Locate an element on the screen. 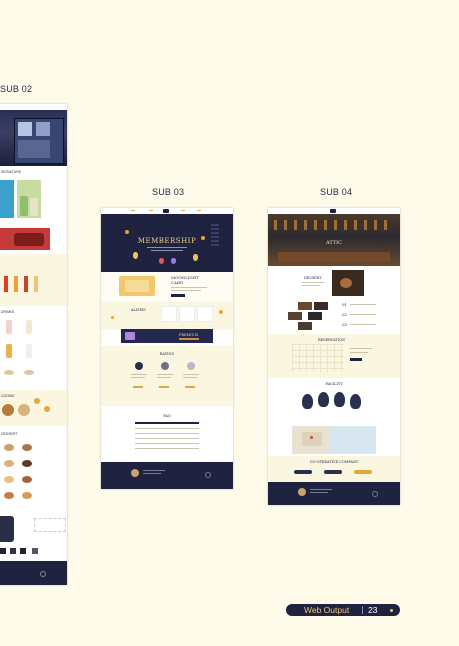 This screenshot has height=646, width=459. sub04-reservation-section: RESERVATION is located at coordinates (334, 356).